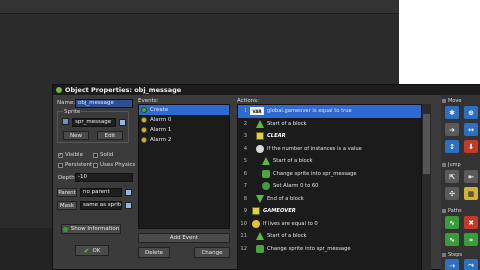 Image resolution: width=480 pixels, height=270 pixels. What do you see at coordinates (471, 222) in the screenshot?
I see `end-path-icon: ✖` at bounding box center [471, 222].